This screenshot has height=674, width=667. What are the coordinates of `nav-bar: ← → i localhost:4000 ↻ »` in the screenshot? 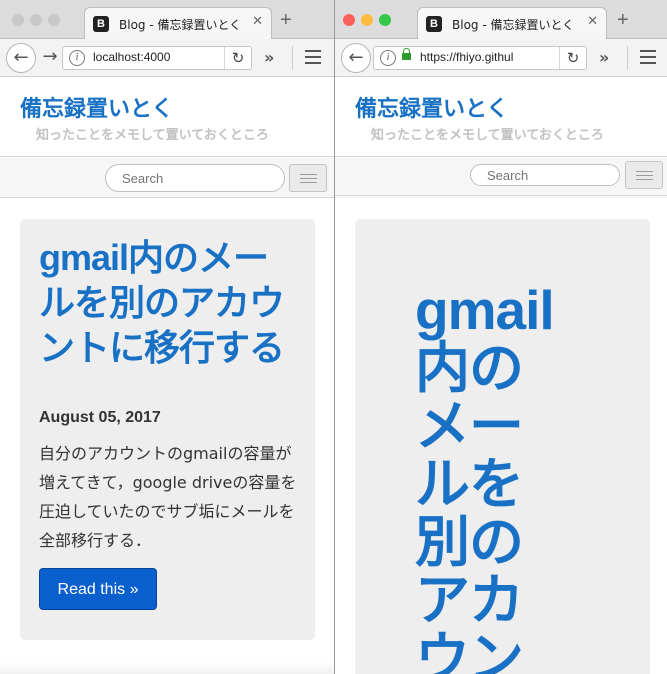 It's located at (167, 58).